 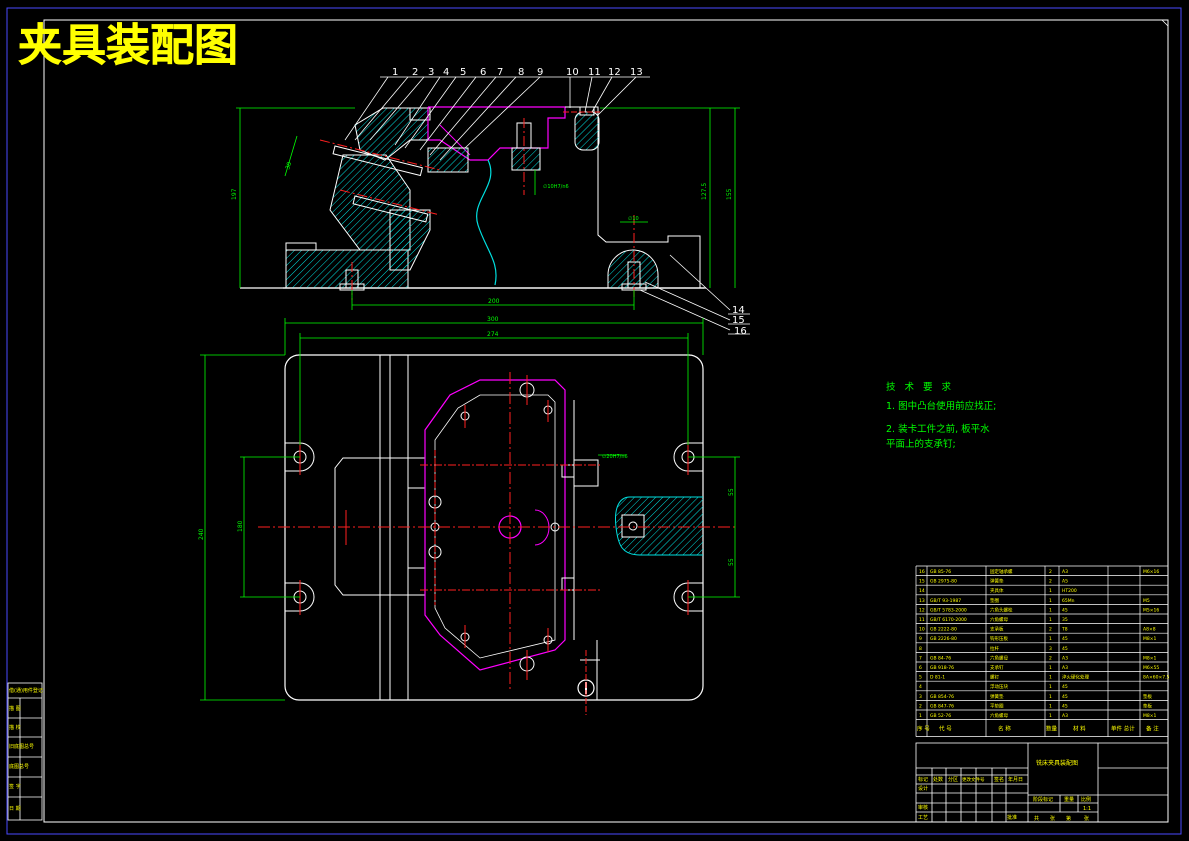 I want to click on part-row-name: 钩形压板, so click(x=999, y=638).